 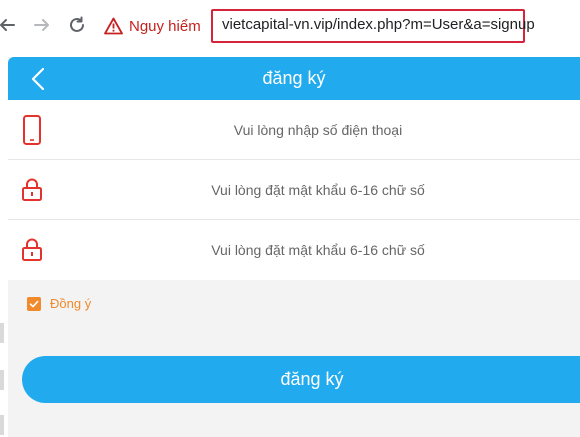 I want to click on confirm-password-row, so click(x=294, y=250).